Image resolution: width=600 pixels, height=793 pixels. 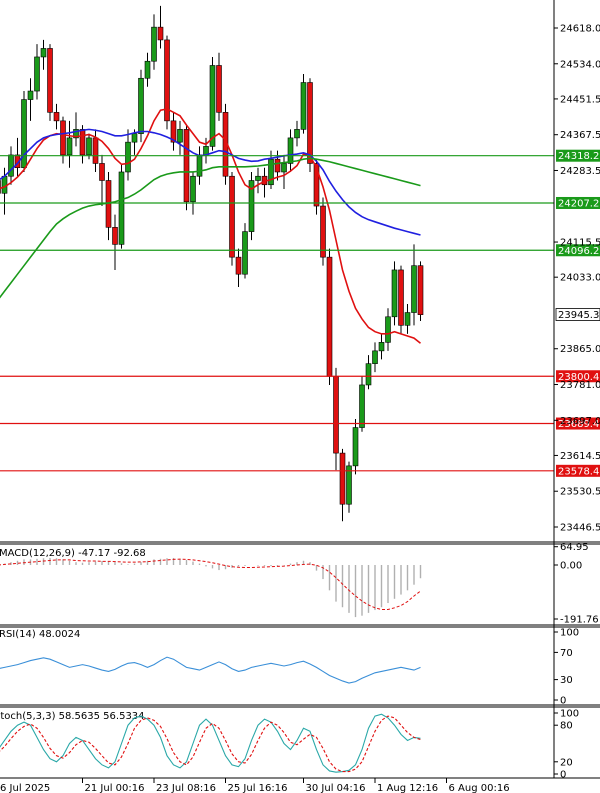 What do you see at coordinates (571, 566) in the screenshot?
I see `macd-tick-label: 0.00` at bounding box center [571, 566].